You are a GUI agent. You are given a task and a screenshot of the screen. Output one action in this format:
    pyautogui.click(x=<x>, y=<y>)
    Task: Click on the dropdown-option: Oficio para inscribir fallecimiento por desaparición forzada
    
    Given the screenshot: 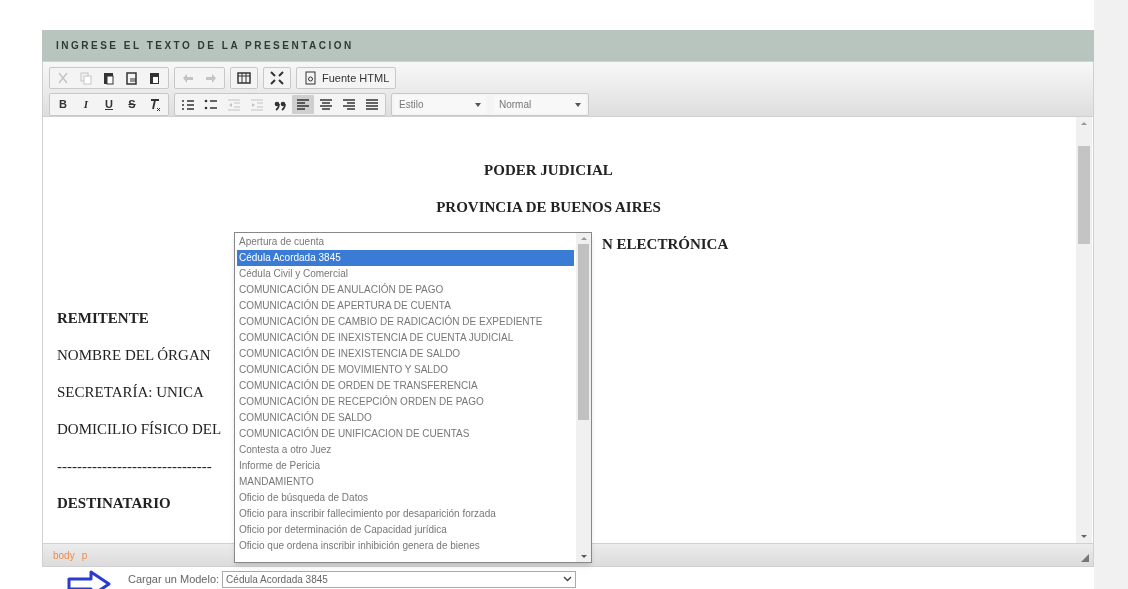 What is the action you would take?
    pyautogui.click(x=405, y=514)
    